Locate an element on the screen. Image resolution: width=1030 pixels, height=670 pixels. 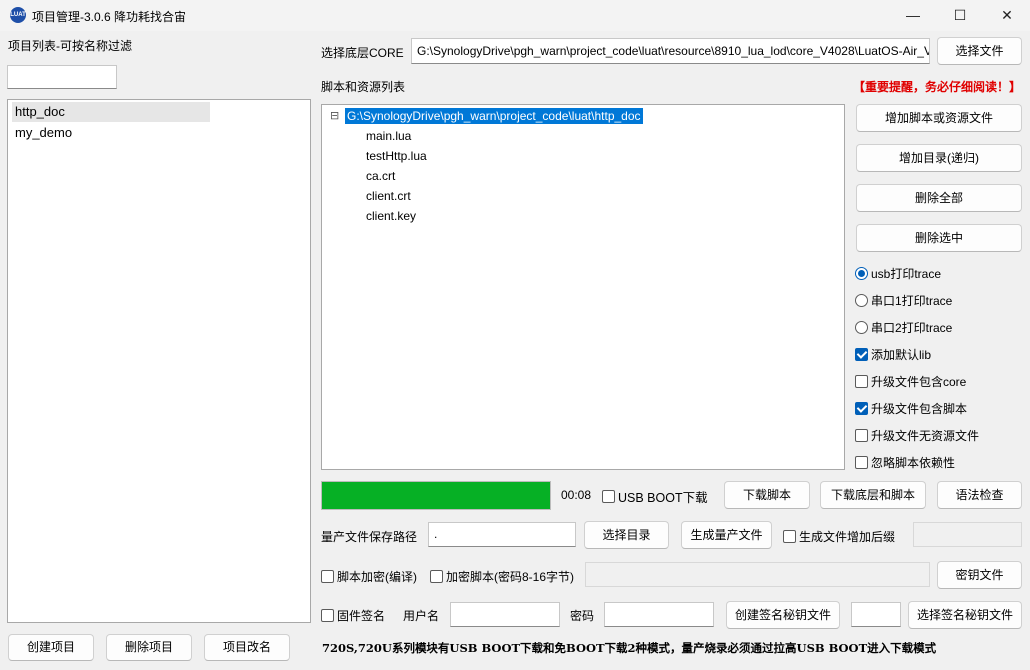
window-title: 项目管理-3.0.6 降功耗找合宙 is located at coordinates (109, 17).